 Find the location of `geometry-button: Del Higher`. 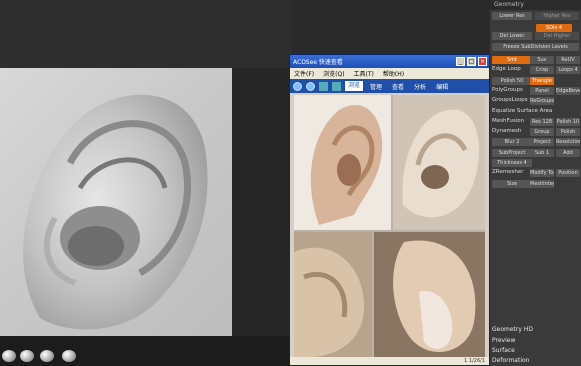

geometry-button: Del Higher is located at coordinates (557, 36).